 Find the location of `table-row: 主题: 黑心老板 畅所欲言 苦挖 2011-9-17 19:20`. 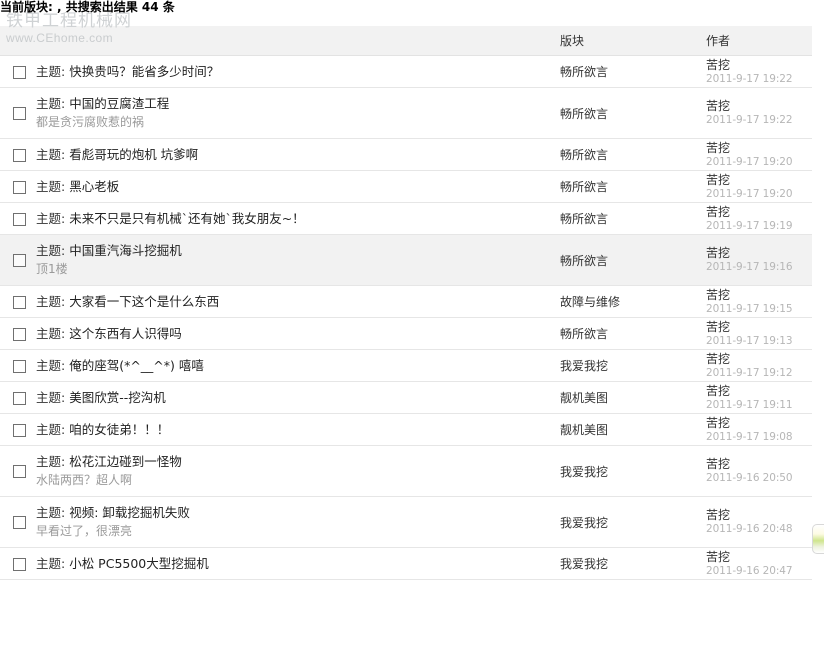

table-row: 主题: 黑心老板 畅所欲言 苦挖 2011-9-17 19:20 is located at coordinates (406, 186).